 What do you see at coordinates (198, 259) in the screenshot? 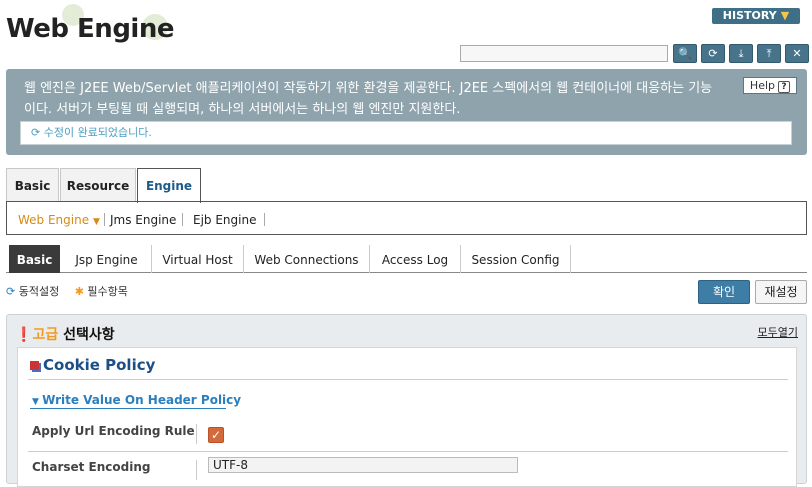
I see `tab-virtual-host: Virtual Host` at bounding box center [198, 259].